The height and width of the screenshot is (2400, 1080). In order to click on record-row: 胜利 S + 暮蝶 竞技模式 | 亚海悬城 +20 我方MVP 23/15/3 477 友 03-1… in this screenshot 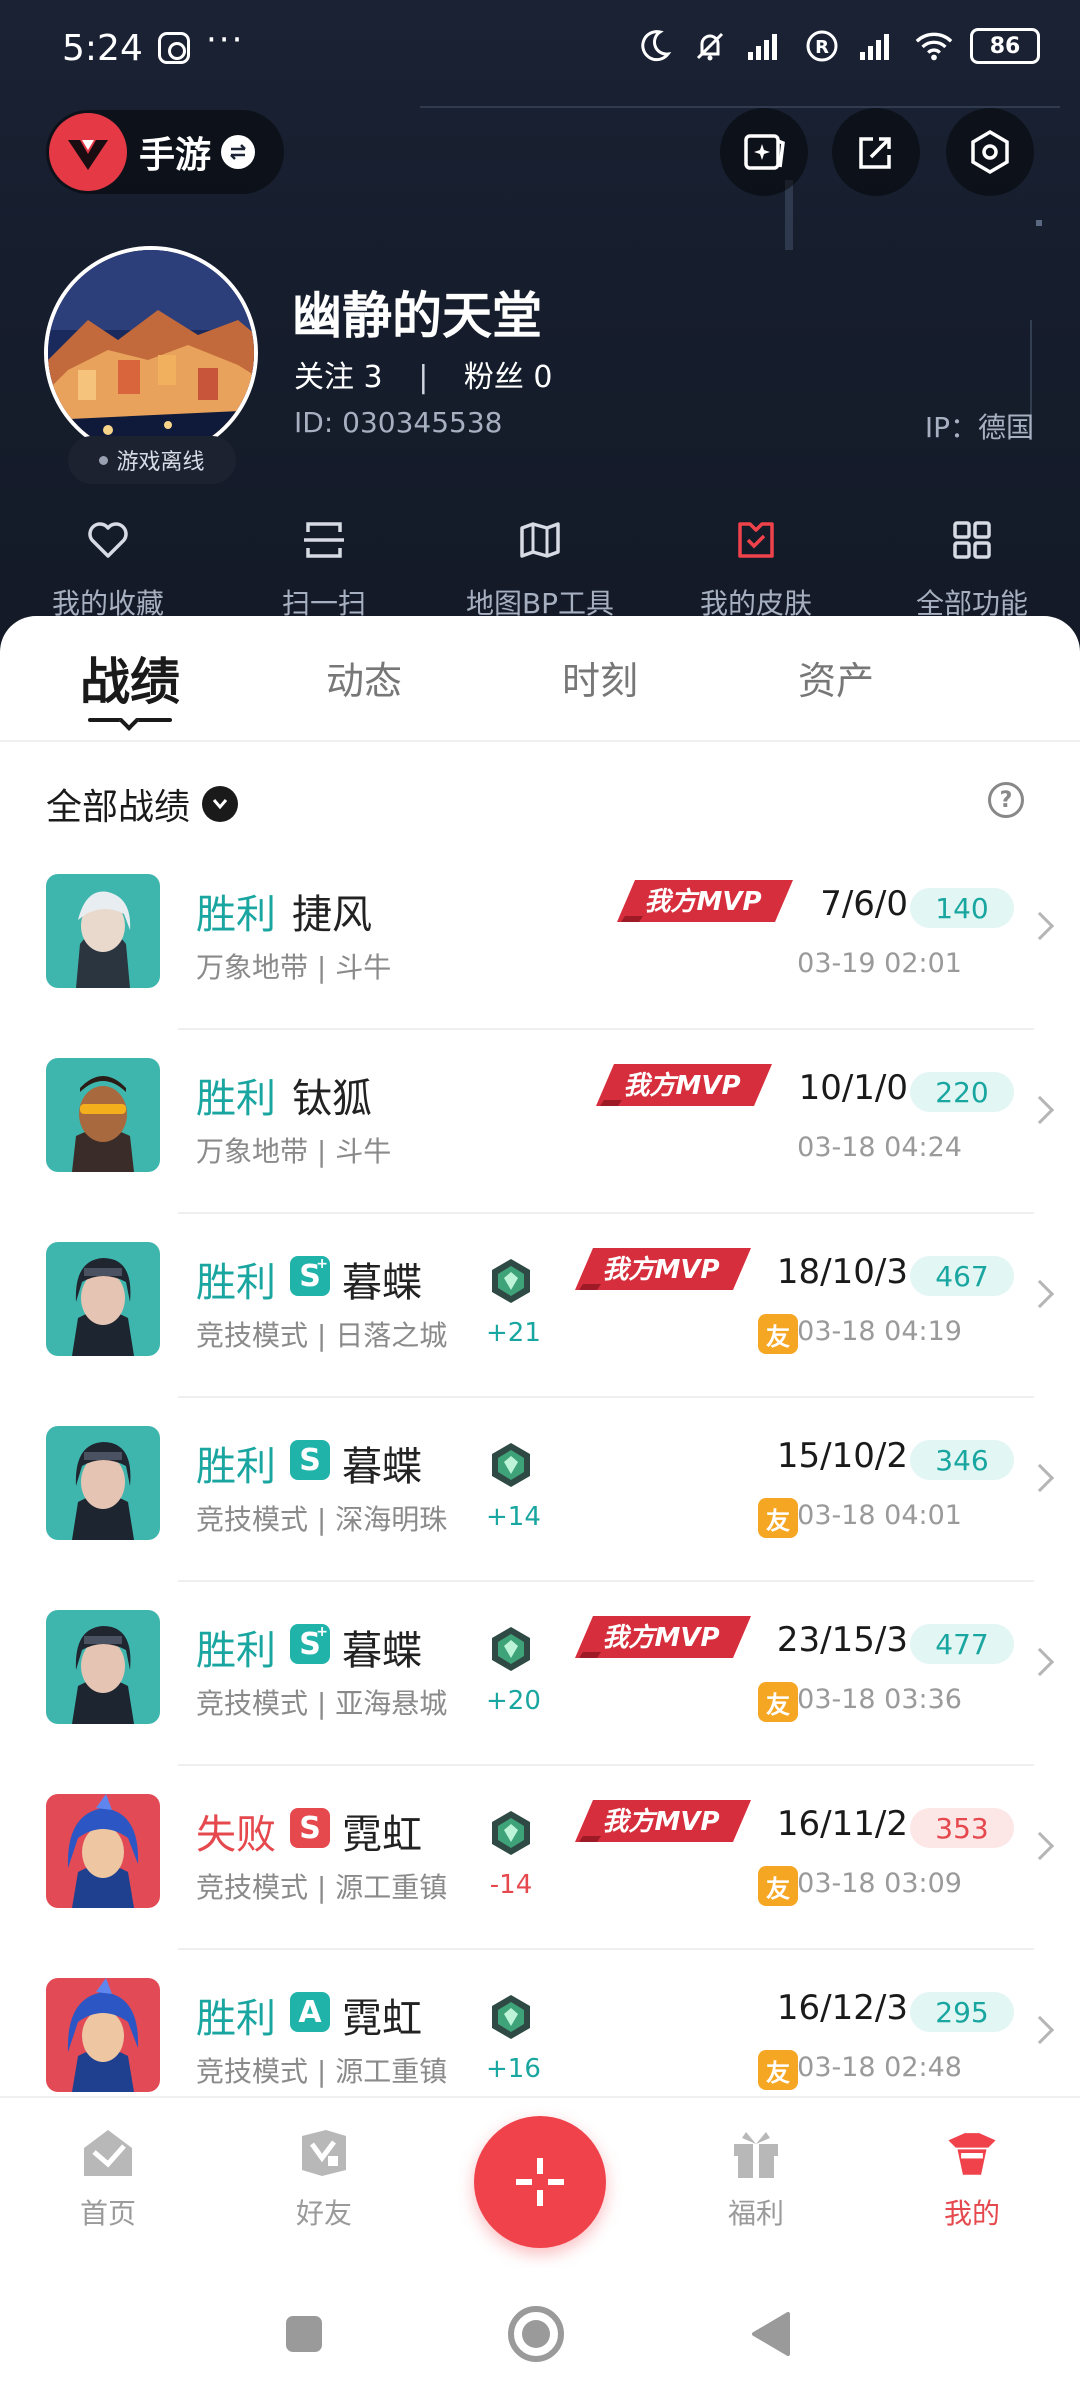, I will do `click(540, 1674)`.